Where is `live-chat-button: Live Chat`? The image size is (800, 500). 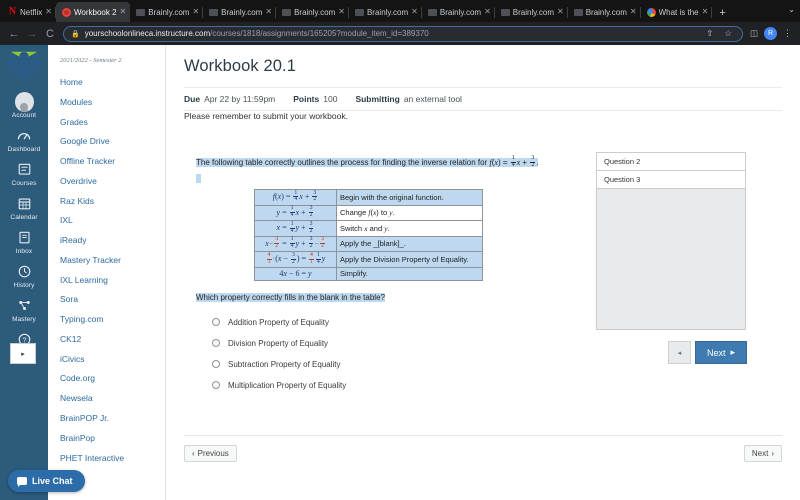
live-chat-button: Live Chat is located at coordinates (46, 481).